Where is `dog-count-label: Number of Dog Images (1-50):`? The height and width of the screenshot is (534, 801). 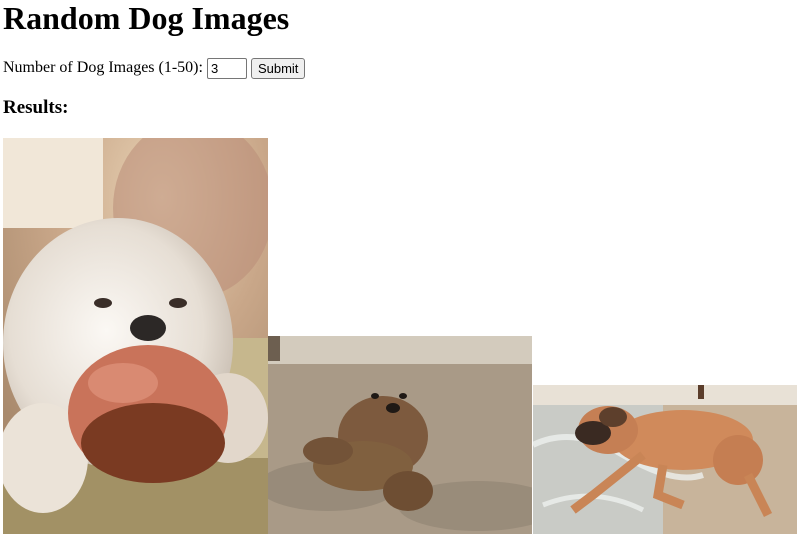 dog-count-label: Number of Dog Images (1-50): is located at coordinates (103, 67).